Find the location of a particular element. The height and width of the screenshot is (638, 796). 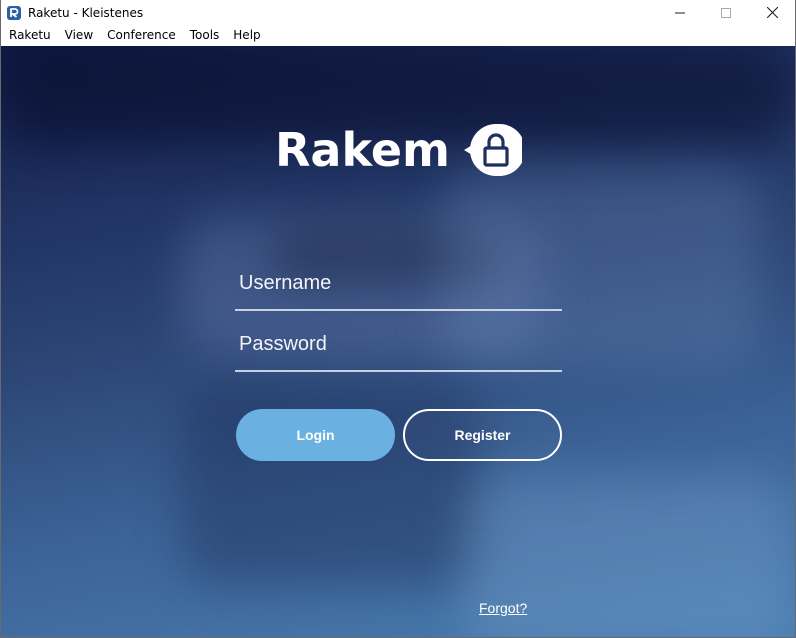

close-button is located at coordinates (772, 12).